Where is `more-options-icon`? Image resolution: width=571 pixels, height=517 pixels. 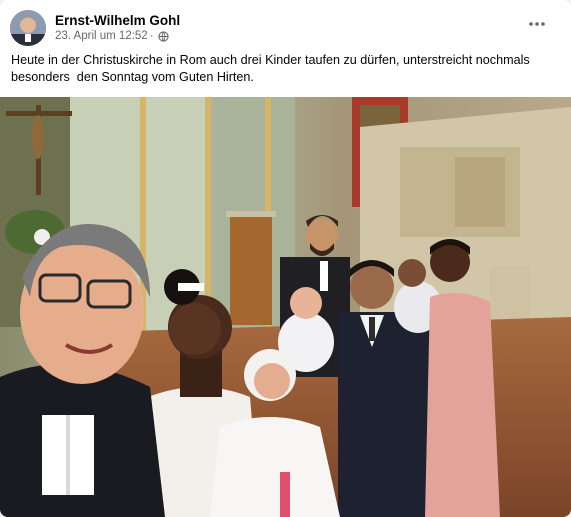 more-options-icon is located at coordinates (537, 24).